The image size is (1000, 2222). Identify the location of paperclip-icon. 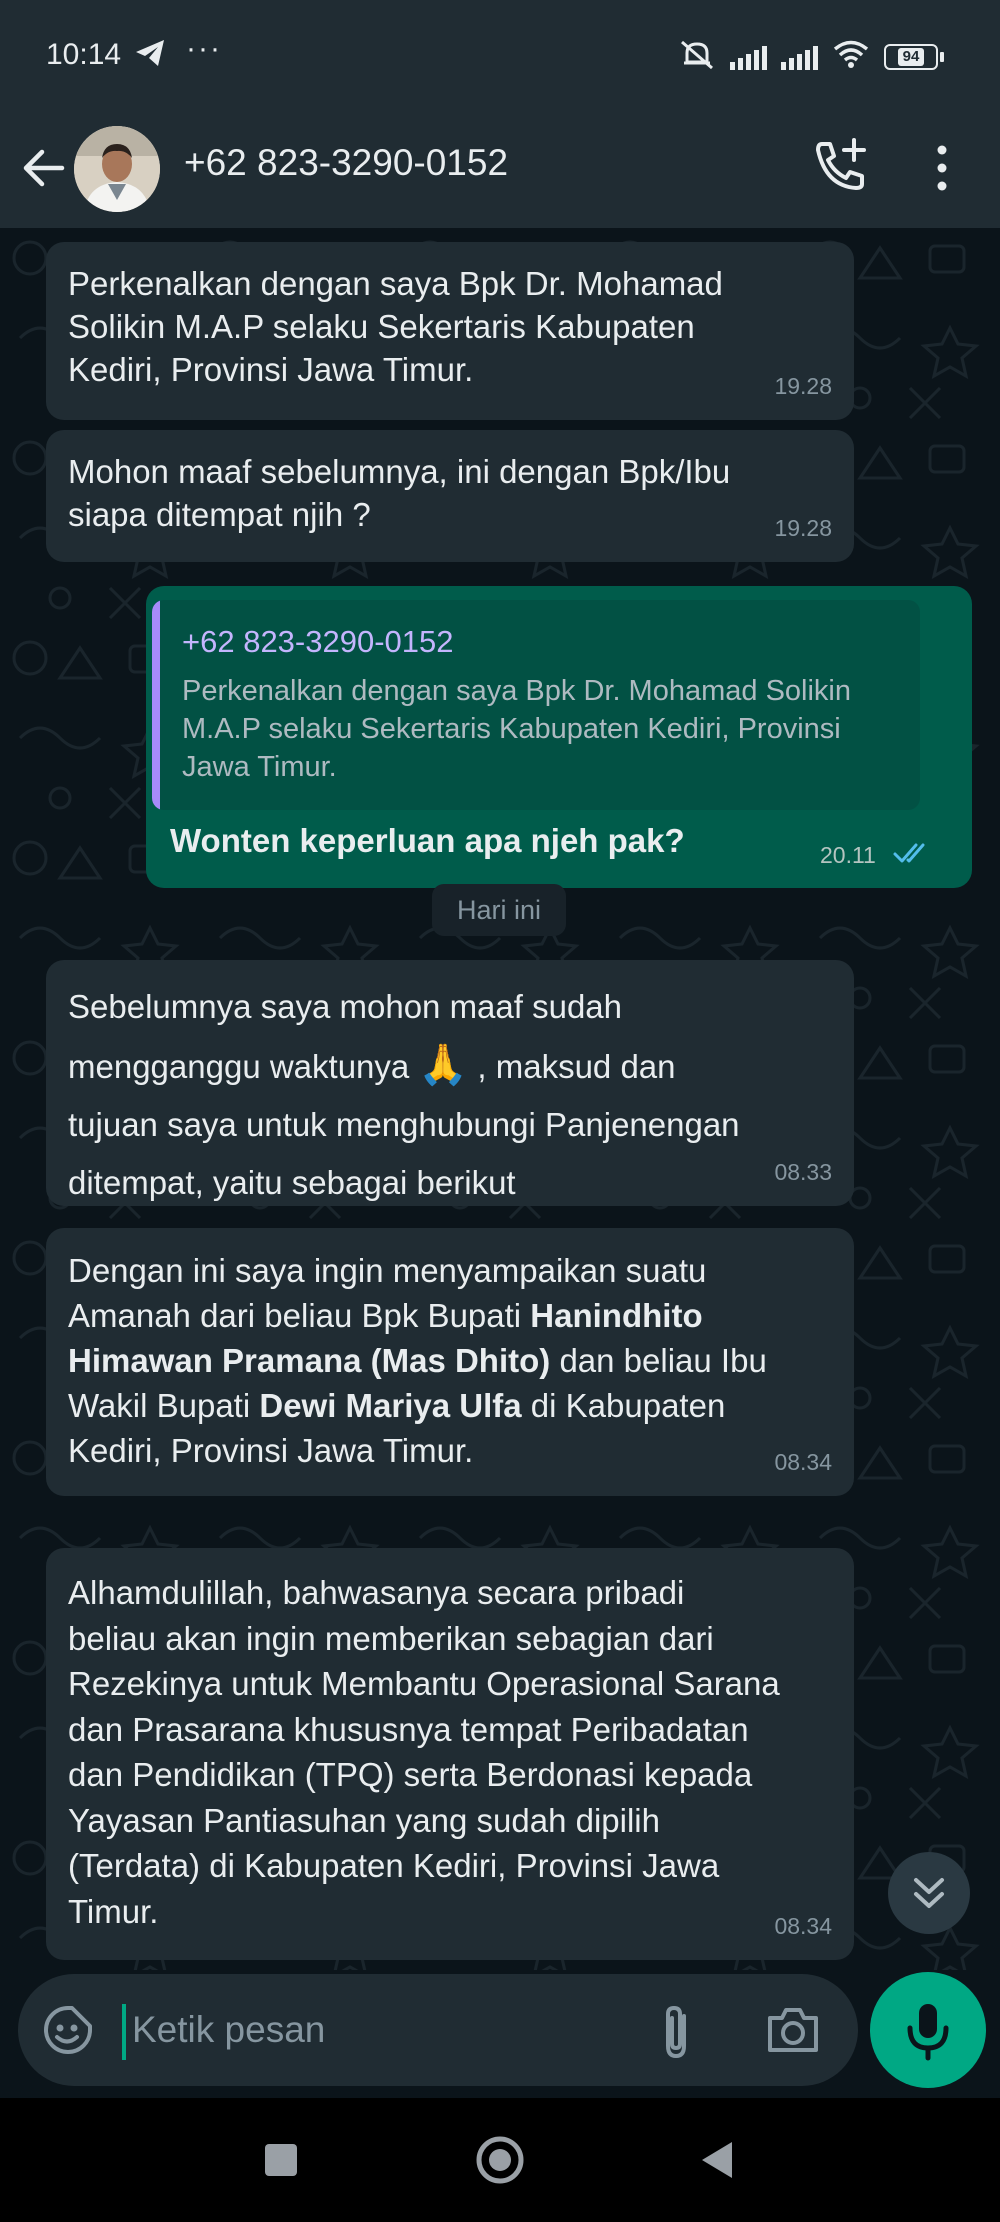
(676, 2034).